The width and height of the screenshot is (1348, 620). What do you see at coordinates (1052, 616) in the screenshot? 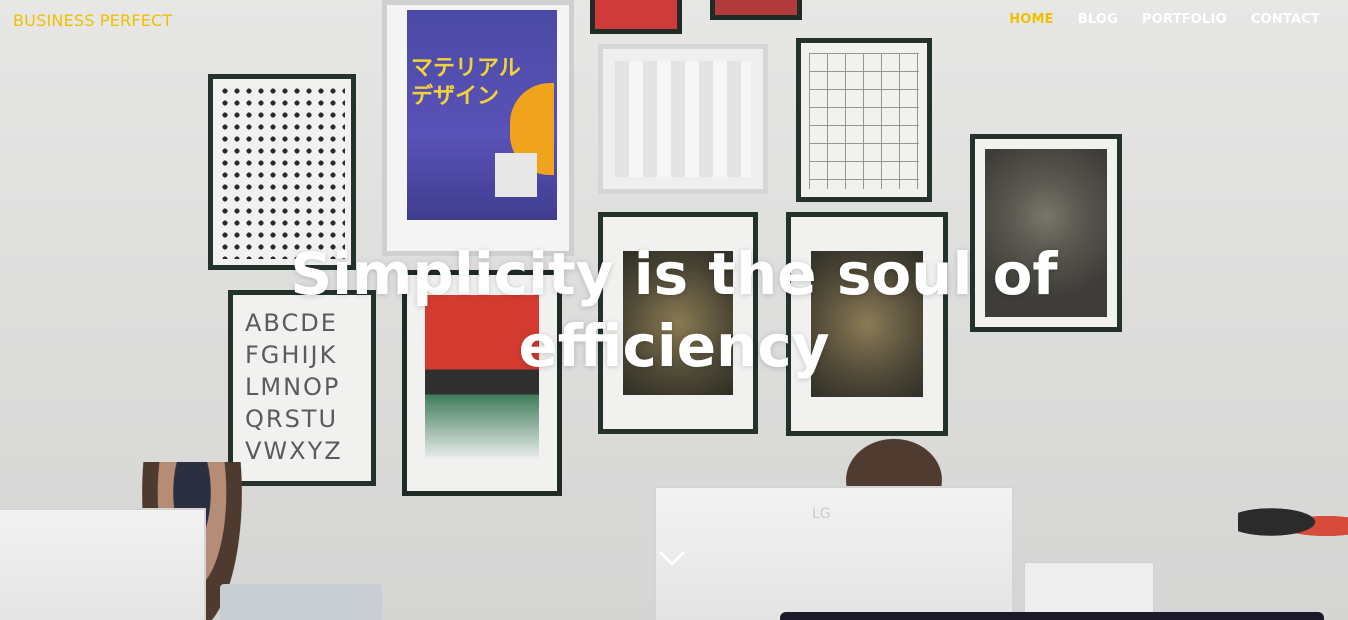
I see `desk-dark-edge` at bounding box center [1052, 616].